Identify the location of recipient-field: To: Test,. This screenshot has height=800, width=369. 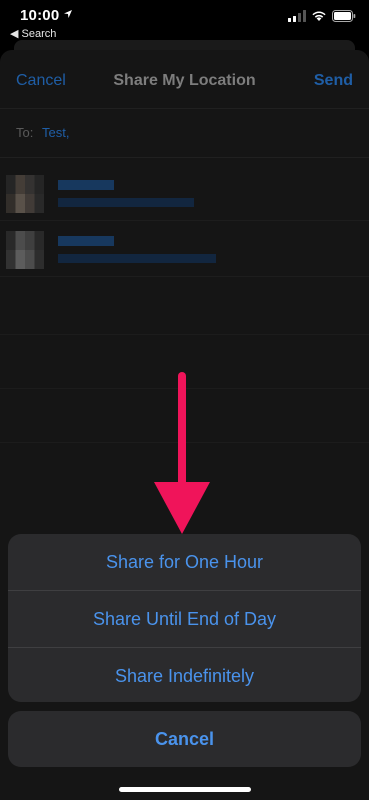
(184, 133).